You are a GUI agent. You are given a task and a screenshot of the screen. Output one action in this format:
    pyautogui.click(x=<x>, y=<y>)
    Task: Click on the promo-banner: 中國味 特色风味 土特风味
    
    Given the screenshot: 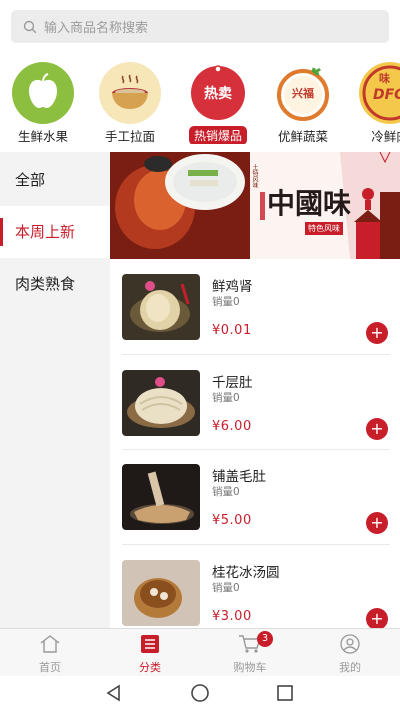 What is the action you would take?
    pyautogui.click(x=255, y=205)
    